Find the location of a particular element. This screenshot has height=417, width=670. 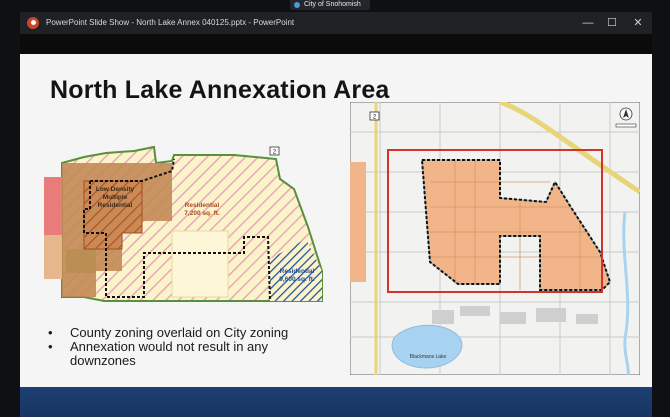

meeting-name-tab: City of Snohomish is located at coordinates (330, 5).